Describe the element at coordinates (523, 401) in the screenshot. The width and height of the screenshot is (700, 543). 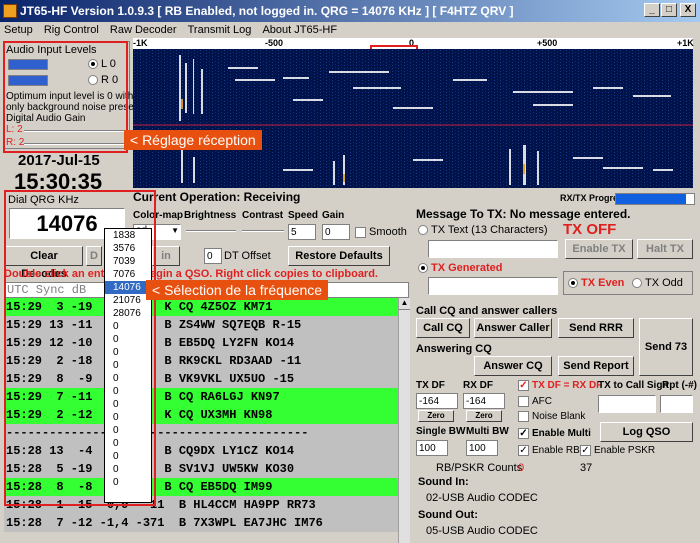
I see `afc-check-icon` at that location.